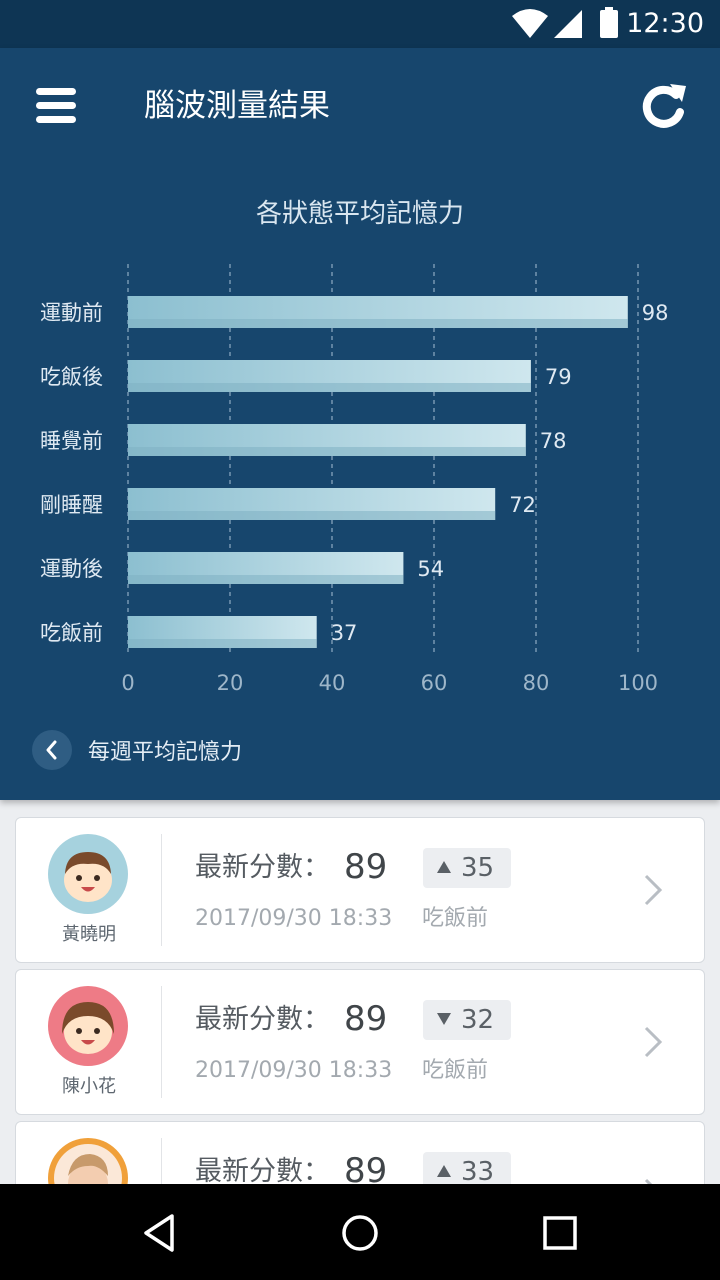 The height and width of the screenshot is (1280, 720). Describe the element at coordinates (558, 377) in the screenshot. I see `value-label: 79` at that location.